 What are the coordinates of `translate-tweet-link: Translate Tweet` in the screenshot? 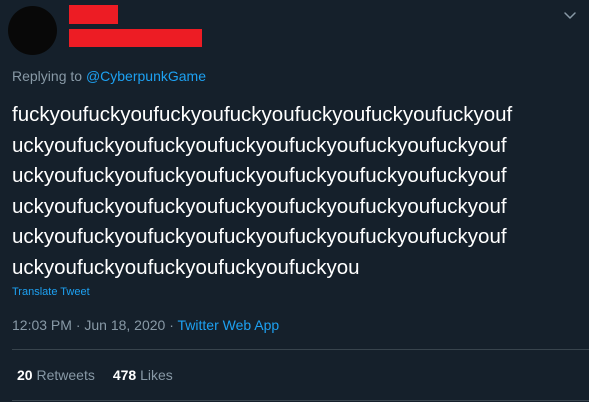 It's located at (51, 292).